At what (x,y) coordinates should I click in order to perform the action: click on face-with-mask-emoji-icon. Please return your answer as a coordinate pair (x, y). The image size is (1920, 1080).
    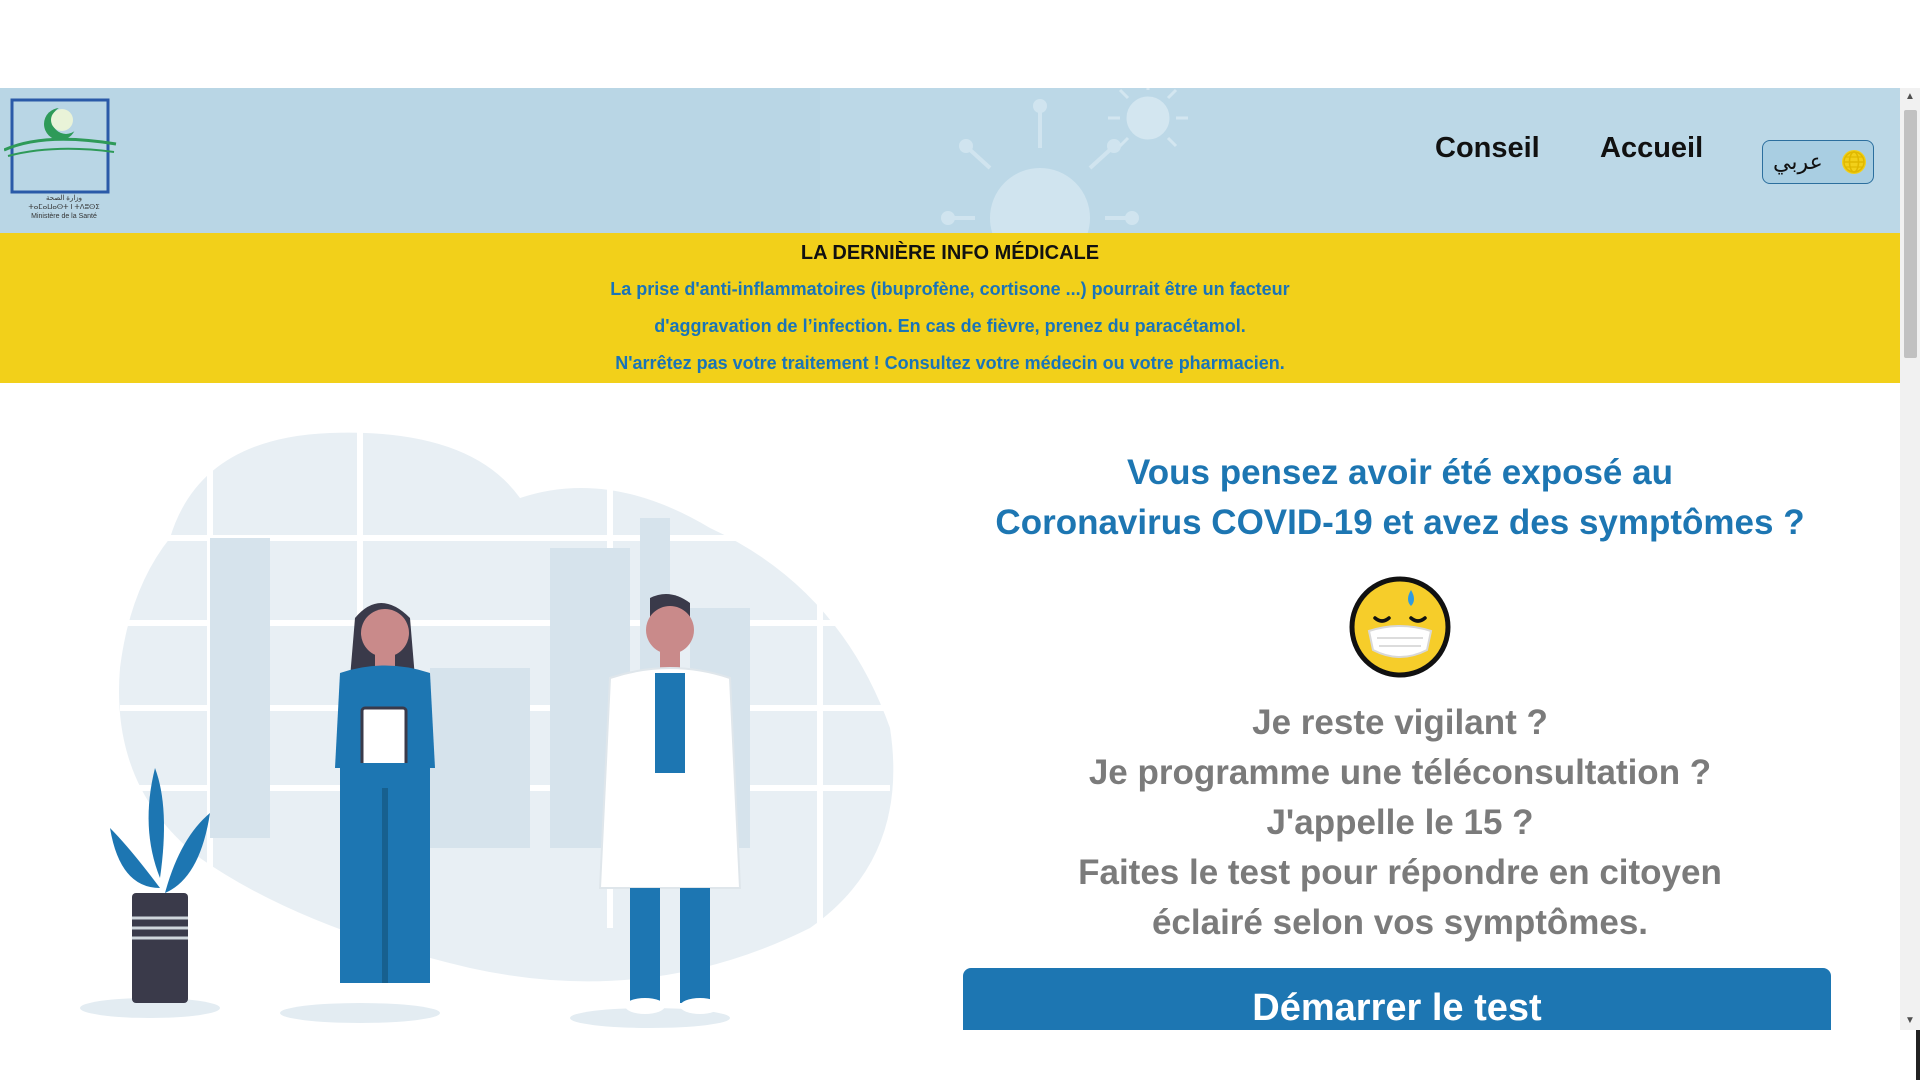
    Looking at the image, I should click on (1400, 627).